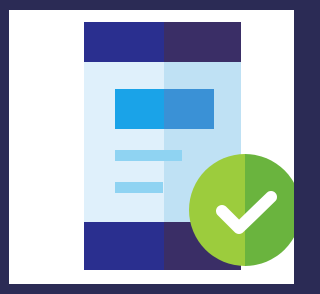  What do you see at coordinates (124, 42) in the screenshot?
I see `phone-header-left` at bounding box center [124, 42].